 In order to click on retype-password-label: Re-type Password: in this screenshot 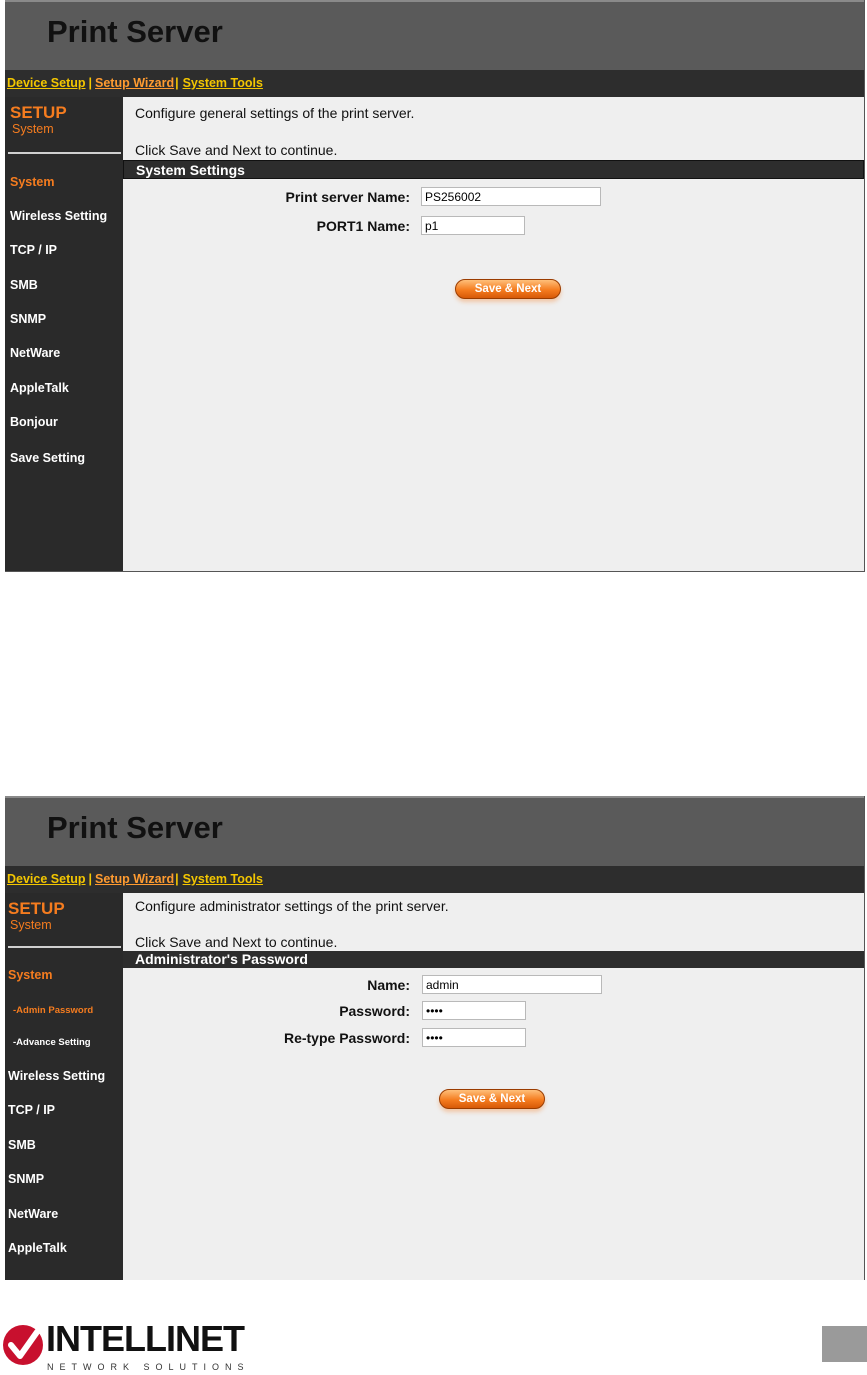, I will do `click(346, 1038)`.